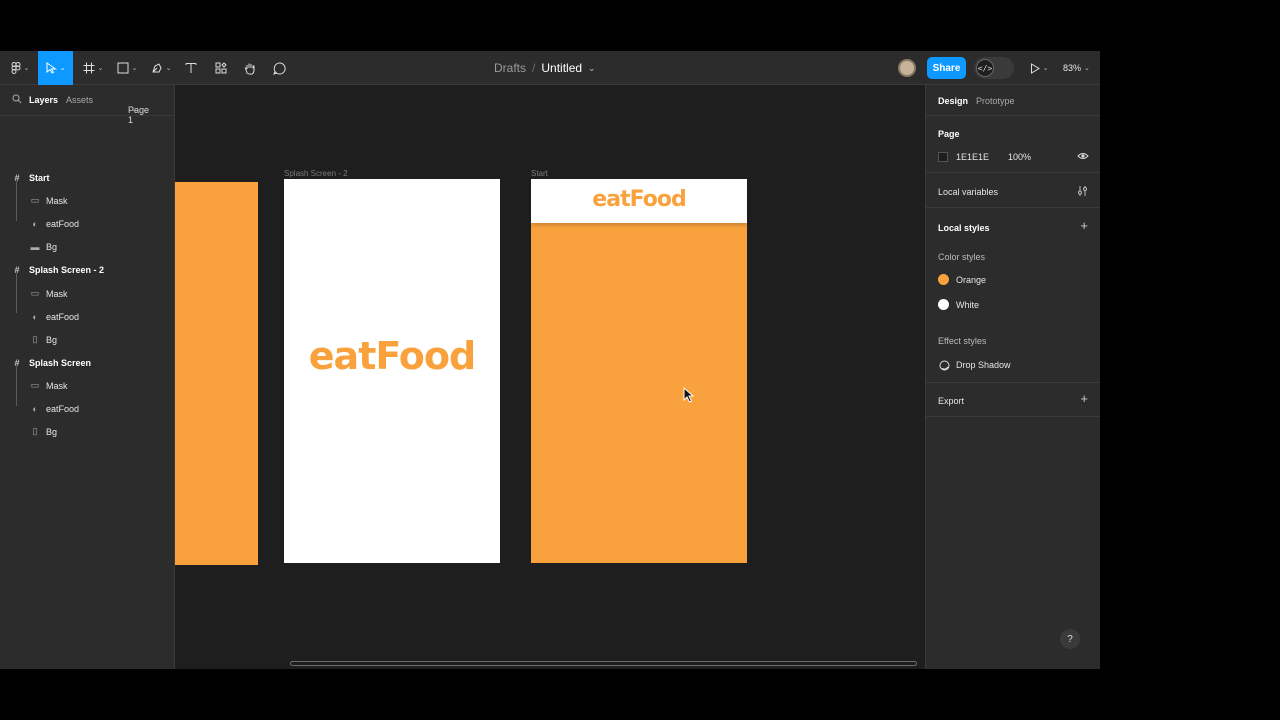 Image resolution: width=1280 pixels, height=720 pixels. I want to click on shape-tool-button: ⌄, so click(127, 68).